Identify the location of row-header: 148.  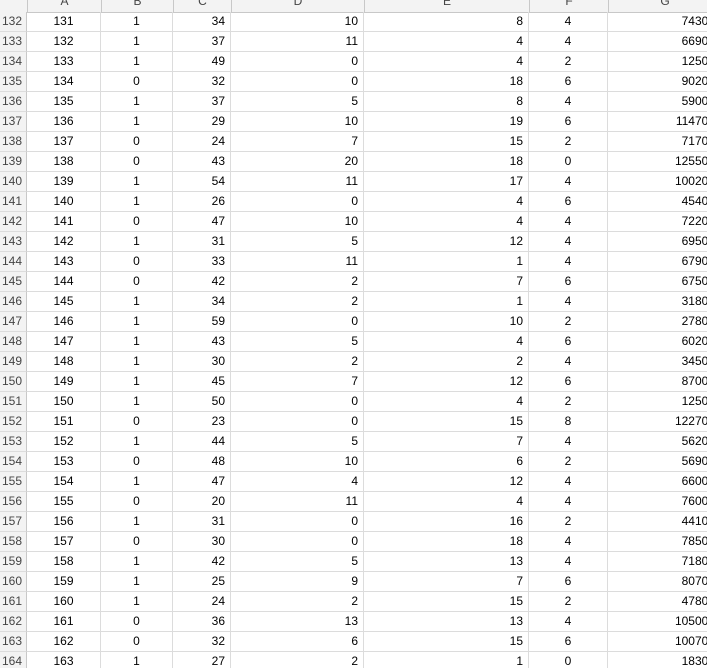
(13, 342).